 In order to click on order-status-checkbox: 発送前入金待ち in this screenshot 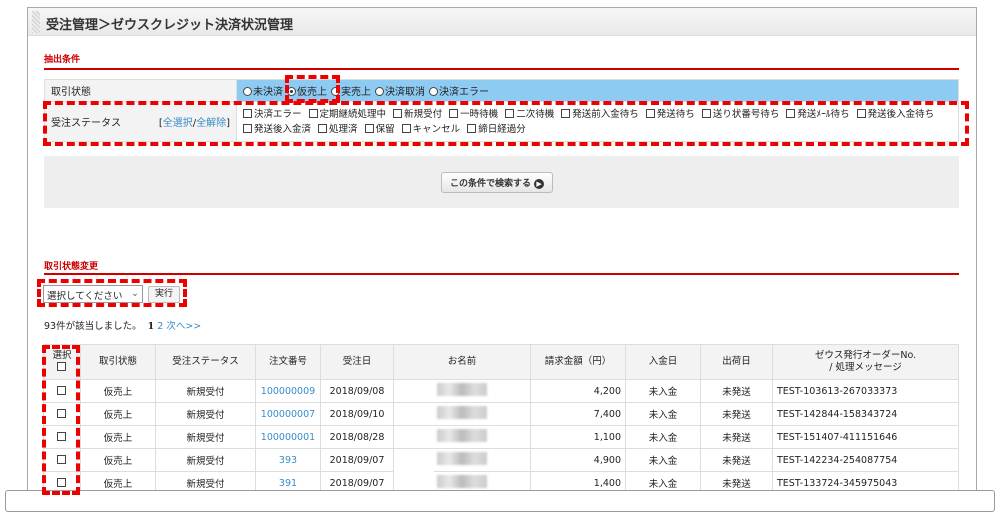, I will do `click(600, 114)`.